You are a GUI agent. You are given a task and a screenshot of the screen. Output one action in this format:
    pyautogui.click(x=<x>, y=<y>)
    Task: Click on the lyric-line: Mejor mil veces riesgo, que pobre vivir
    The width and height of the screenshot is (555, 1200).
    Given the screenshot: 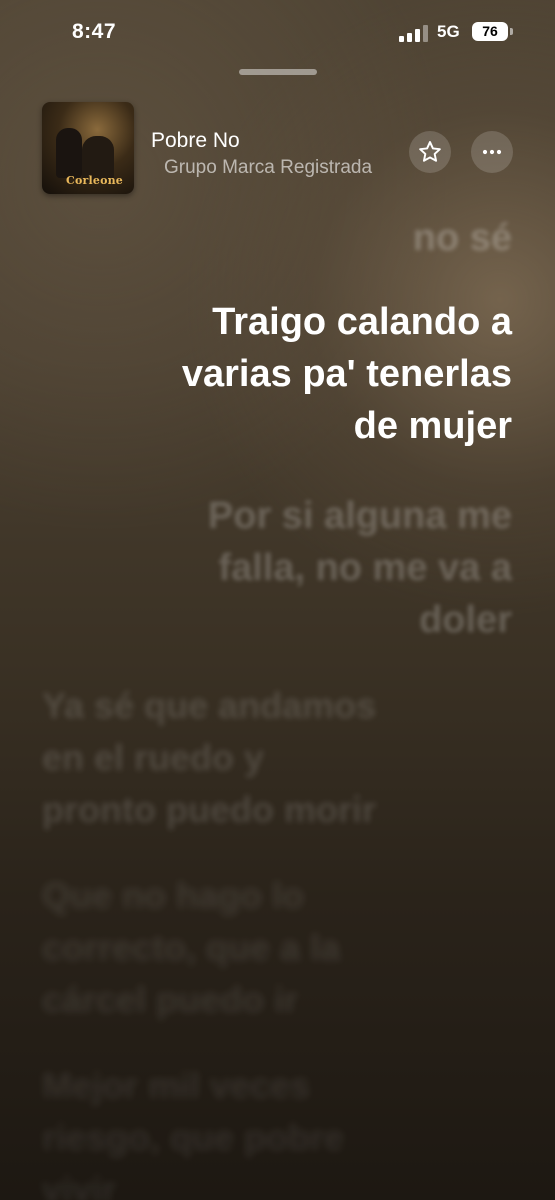 What is the action you would take?
    pyautogui.click(x=252, y=1130)
    